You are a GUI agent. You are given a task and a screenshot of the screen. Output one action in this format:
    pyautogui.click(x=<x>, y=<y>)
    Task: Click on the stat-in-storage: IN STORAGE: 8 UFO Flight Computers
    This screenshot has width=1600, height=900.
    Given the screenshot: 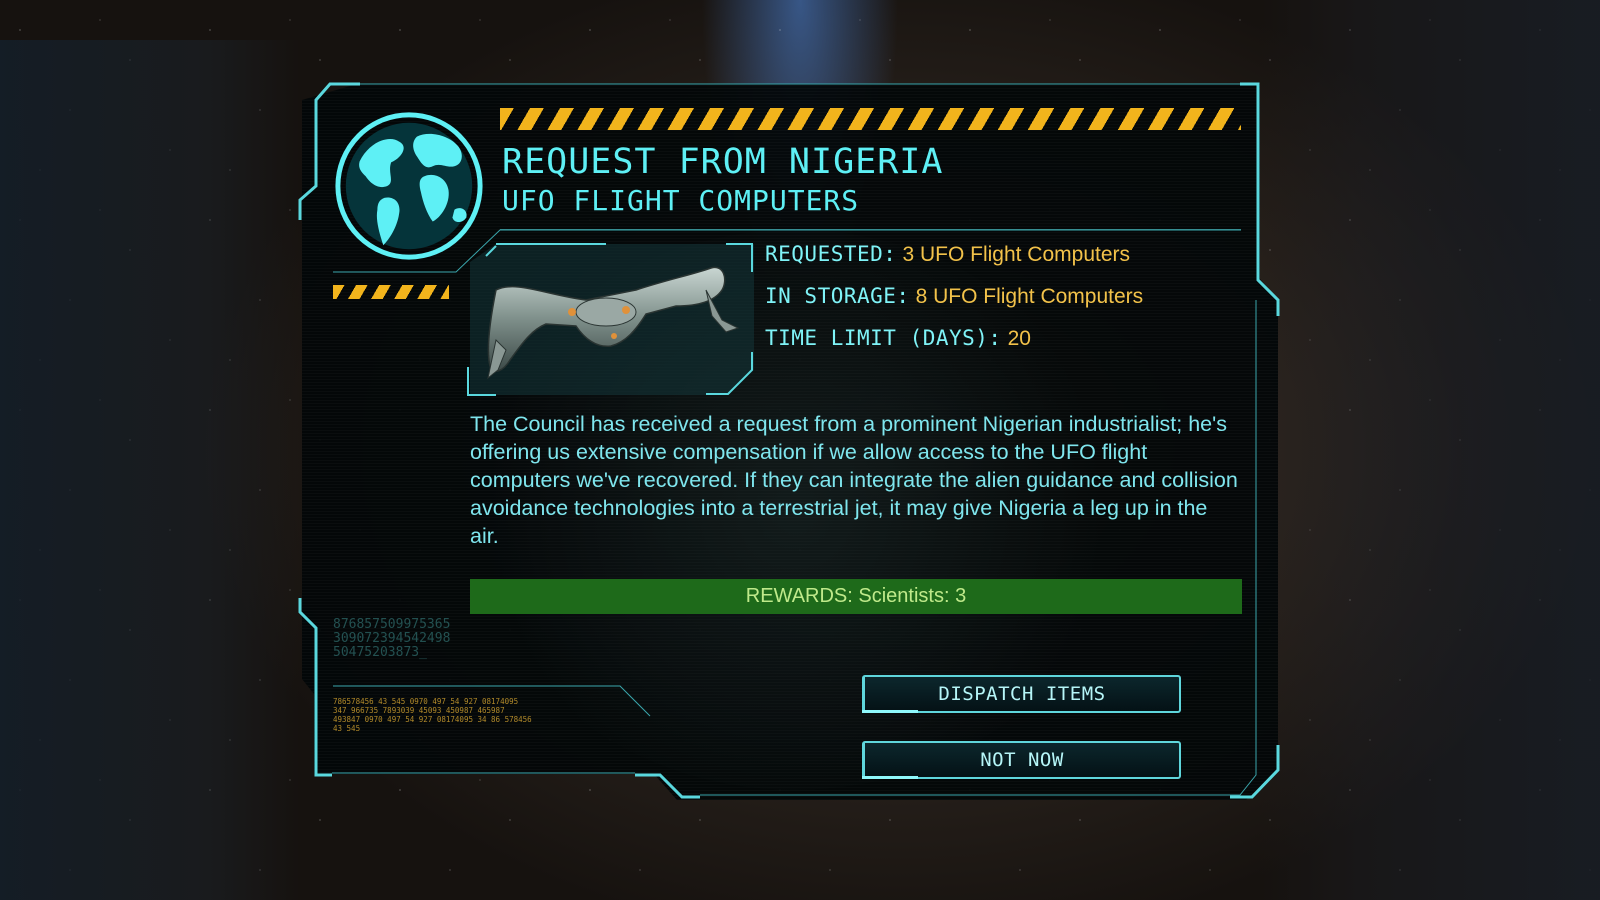 What is the action you would take?
    pyautogui.click(x=954, y=296)
    